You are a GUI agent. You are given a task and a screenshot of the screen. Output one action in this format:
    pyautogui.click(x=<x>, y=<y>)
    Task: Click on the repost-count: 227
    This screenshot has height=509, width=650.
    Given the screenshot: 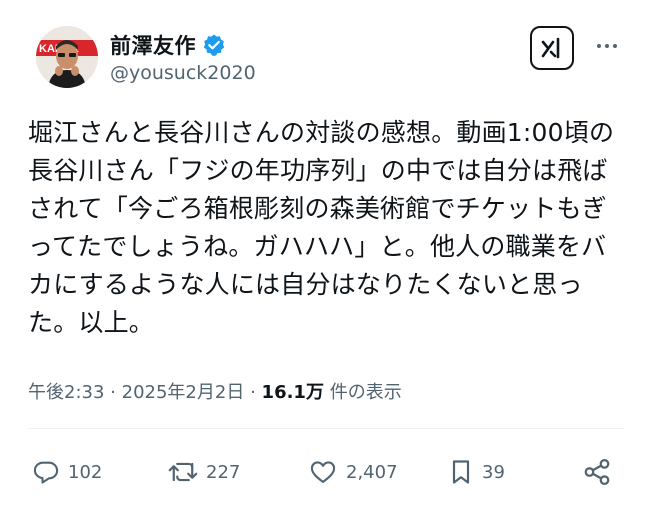 What is the action you would take?
    pyautogui.click(x=223, y=472)
    